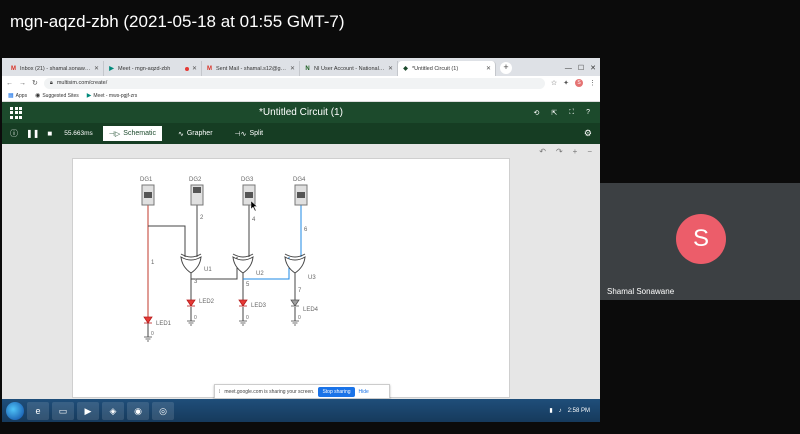 The image size is (800, 434). What do you see at coordinates (35, 83) in the screenshot?
I see `reload-icon: ↻` at bounding box center [35, 83].